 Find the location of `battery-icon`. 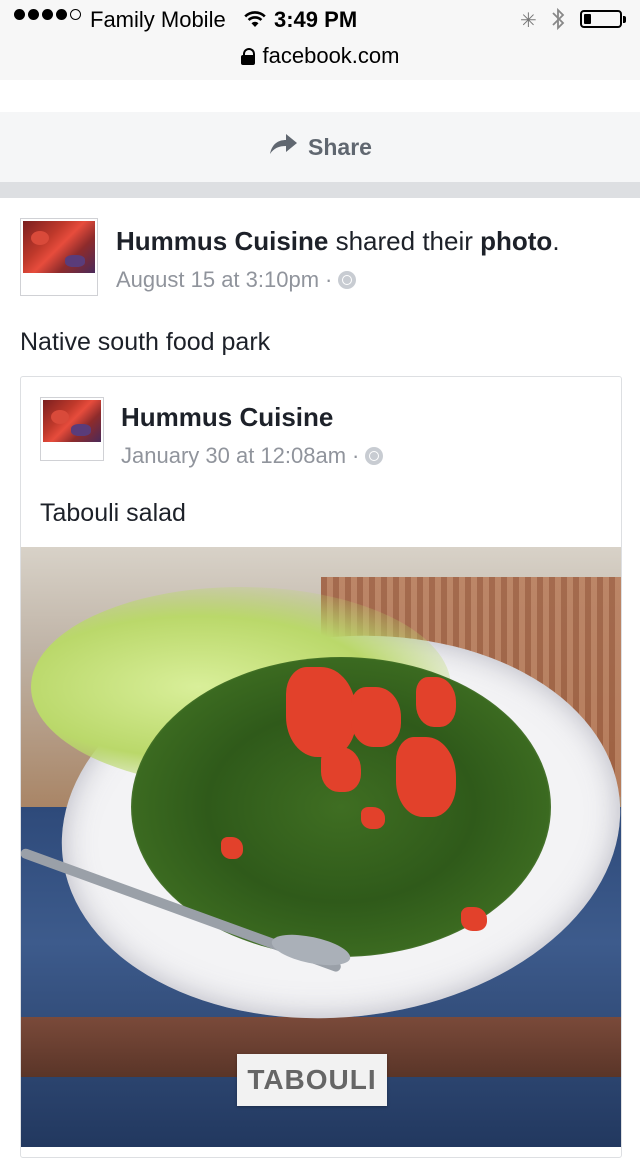

battery-icon is located at coordinates (603, 19).